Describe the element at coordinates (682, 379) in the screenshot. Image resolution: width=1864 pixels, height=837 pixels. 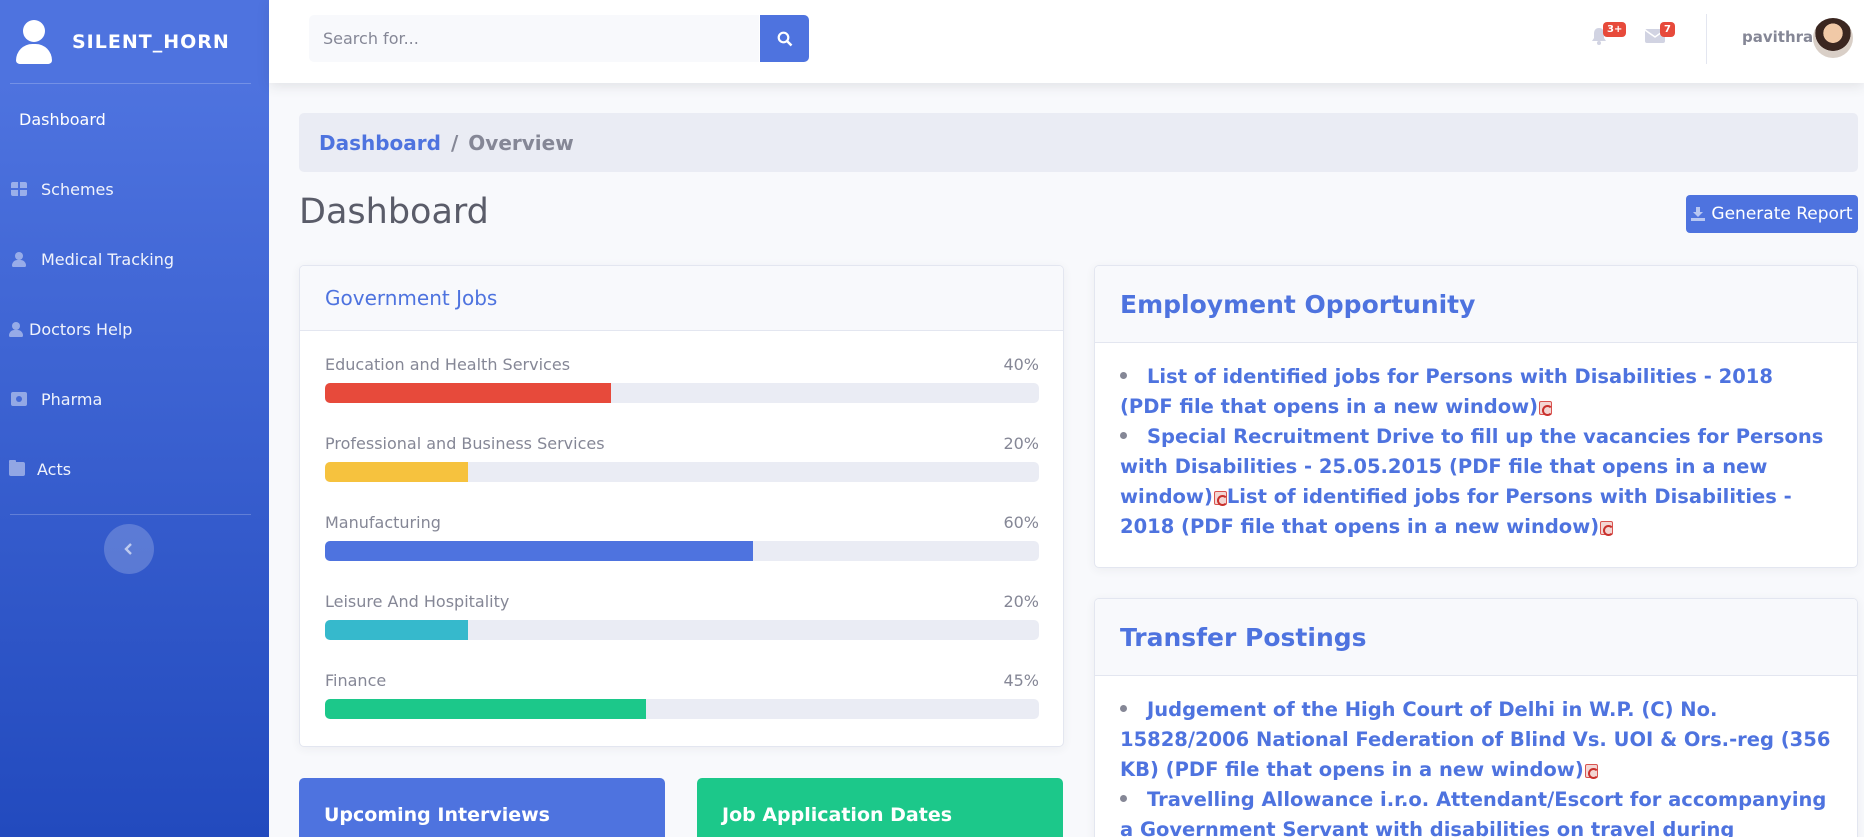
I see `progress-row: Education and Health Services 40%` at that location.